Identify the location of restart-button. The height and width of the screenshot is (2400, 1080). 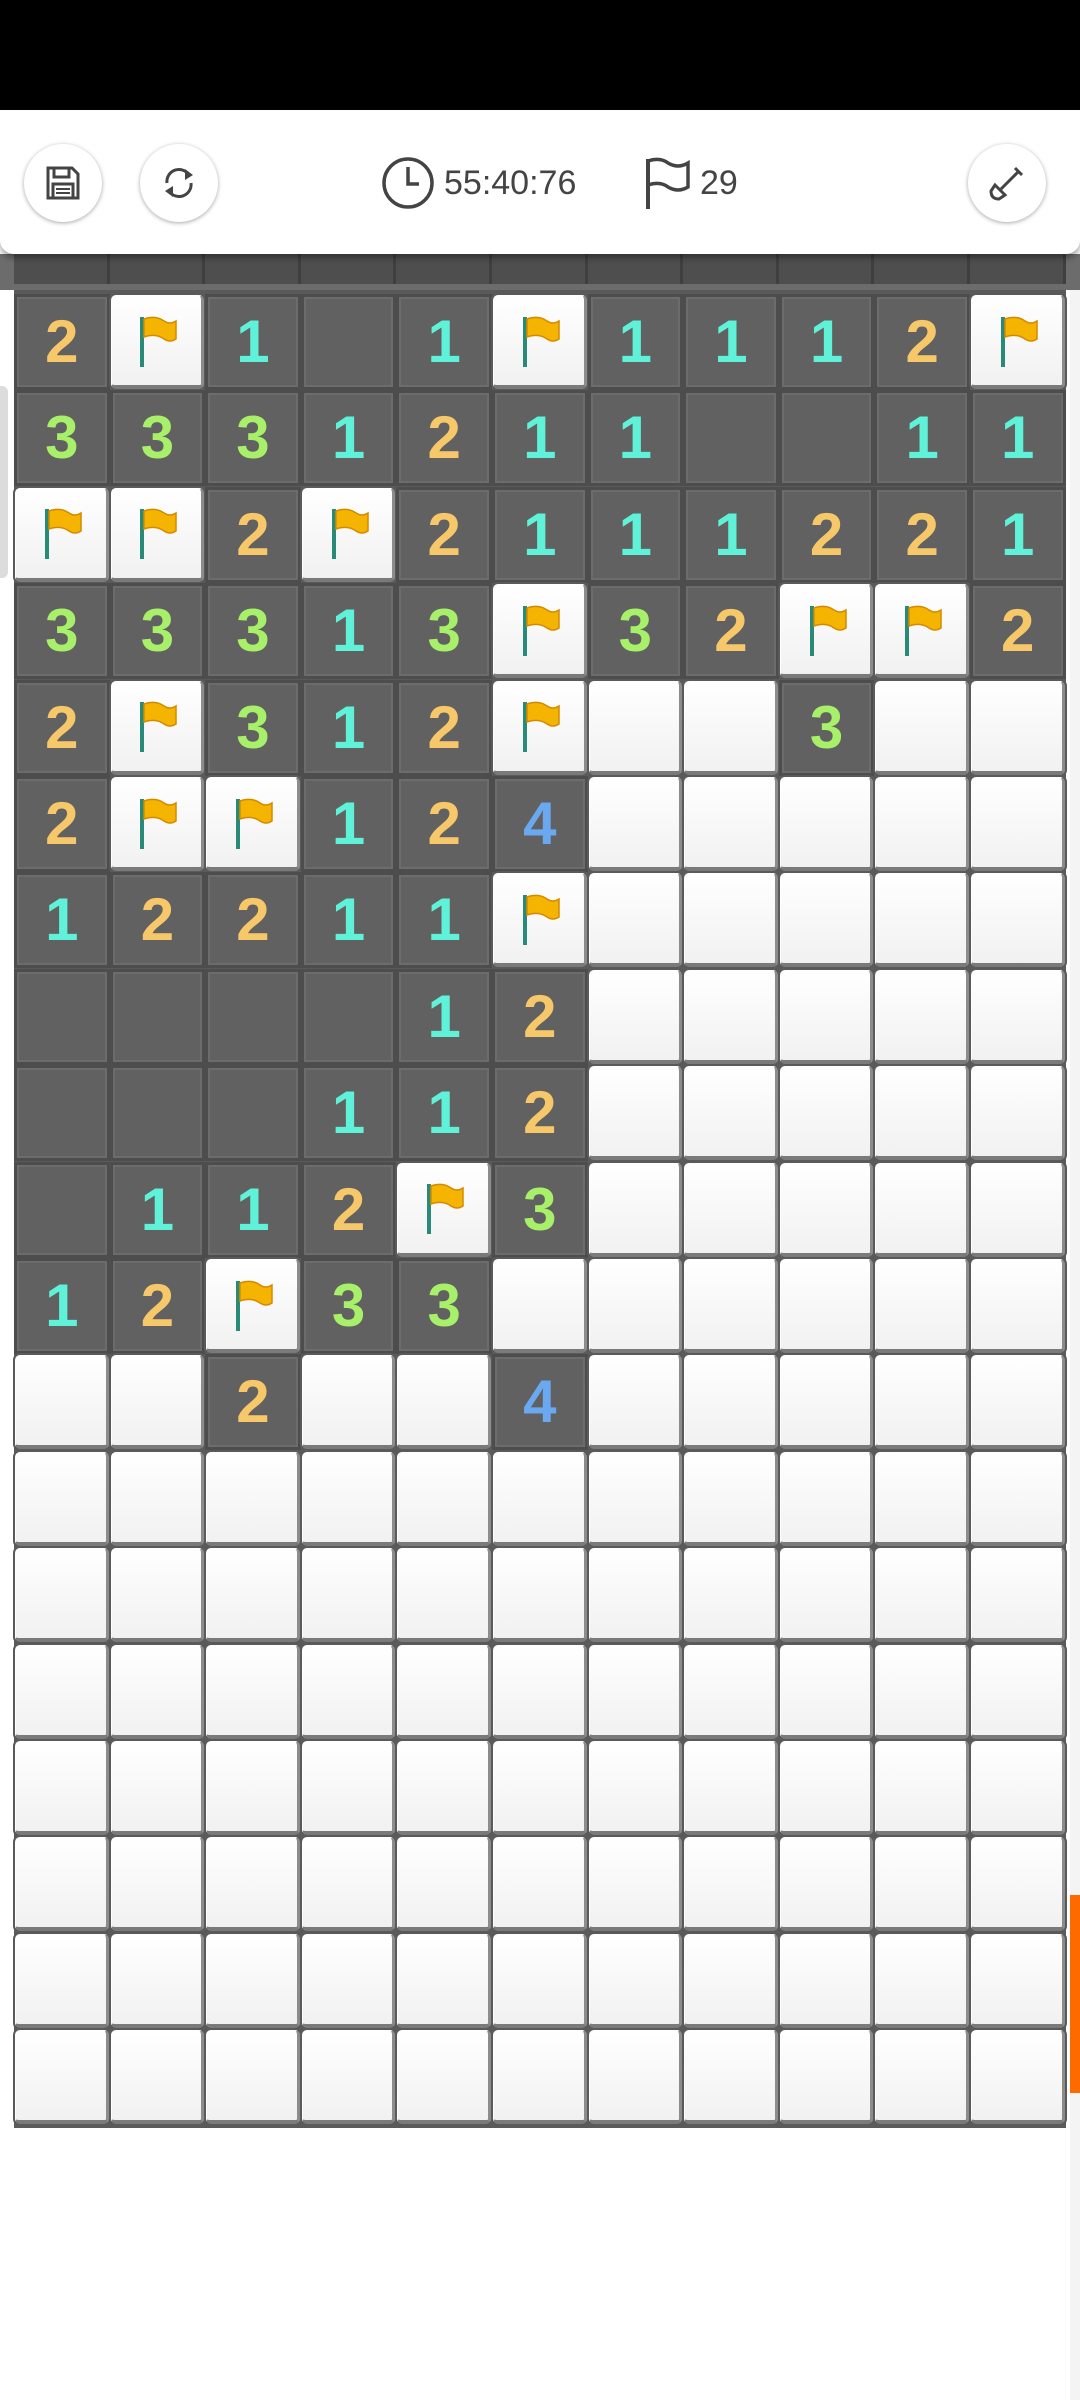
(179, 183).